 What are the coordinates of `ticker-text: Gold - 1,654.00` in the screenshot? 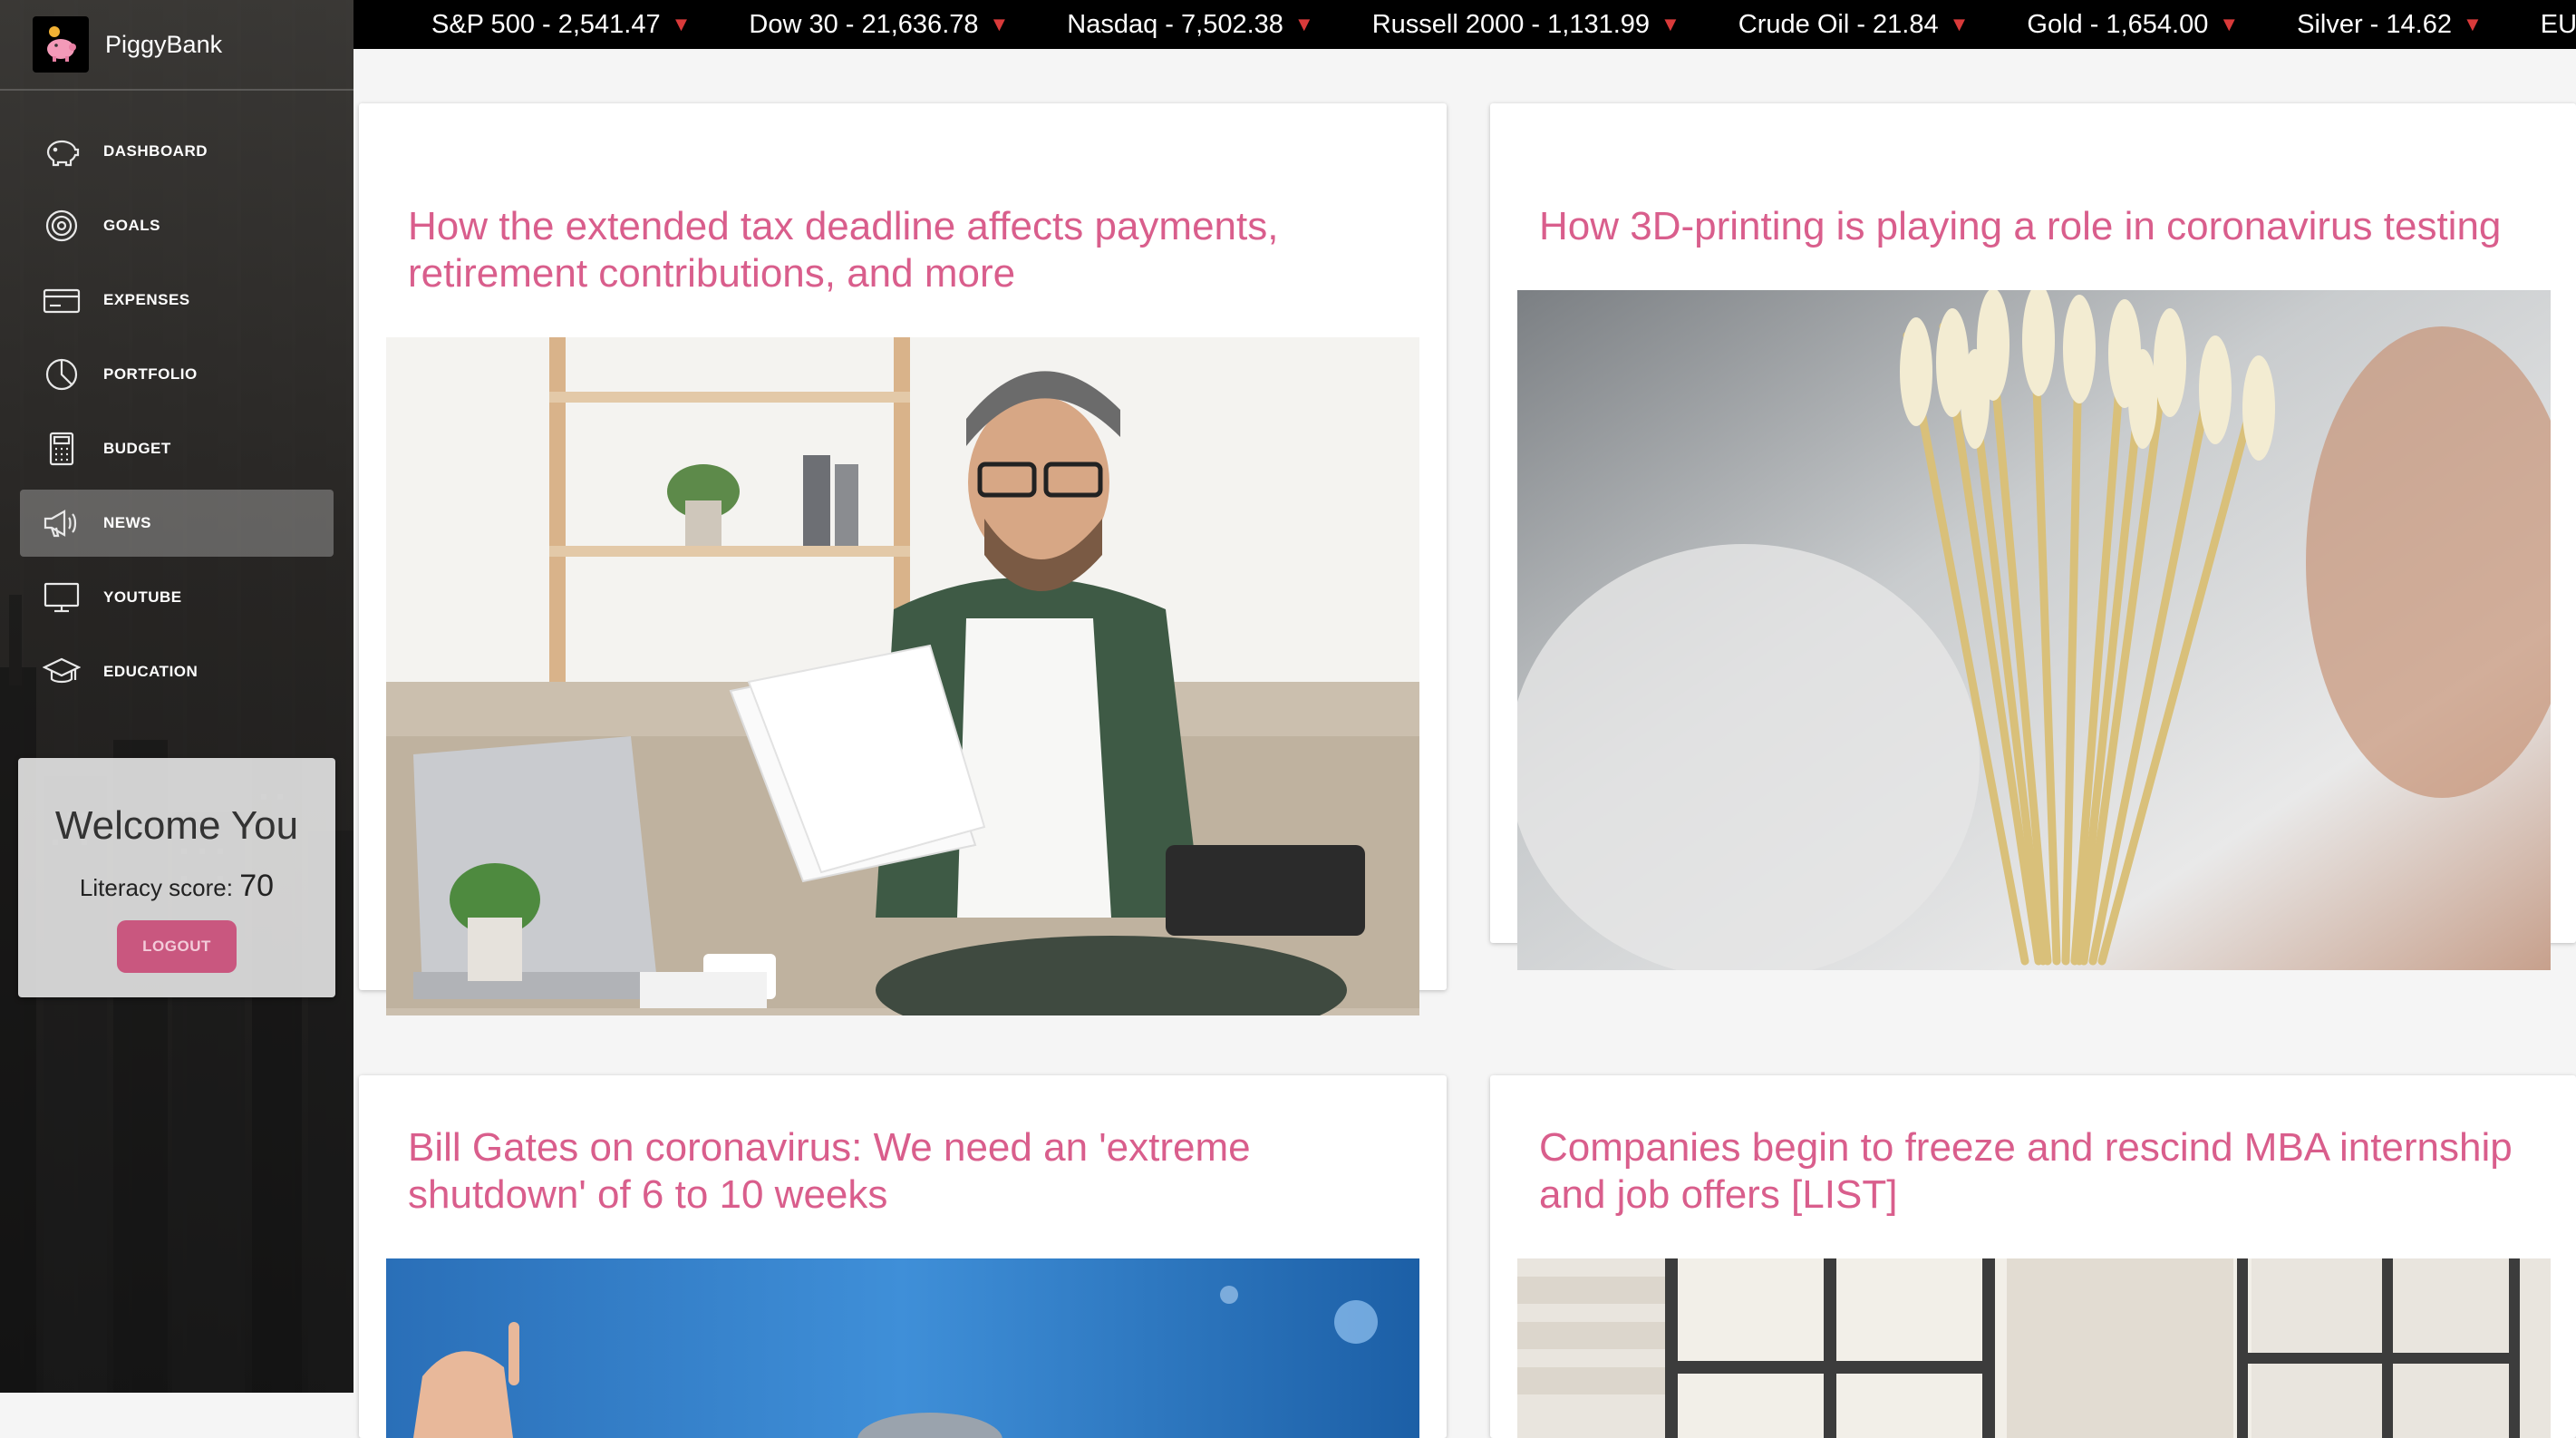 It's located at (2118, 24).